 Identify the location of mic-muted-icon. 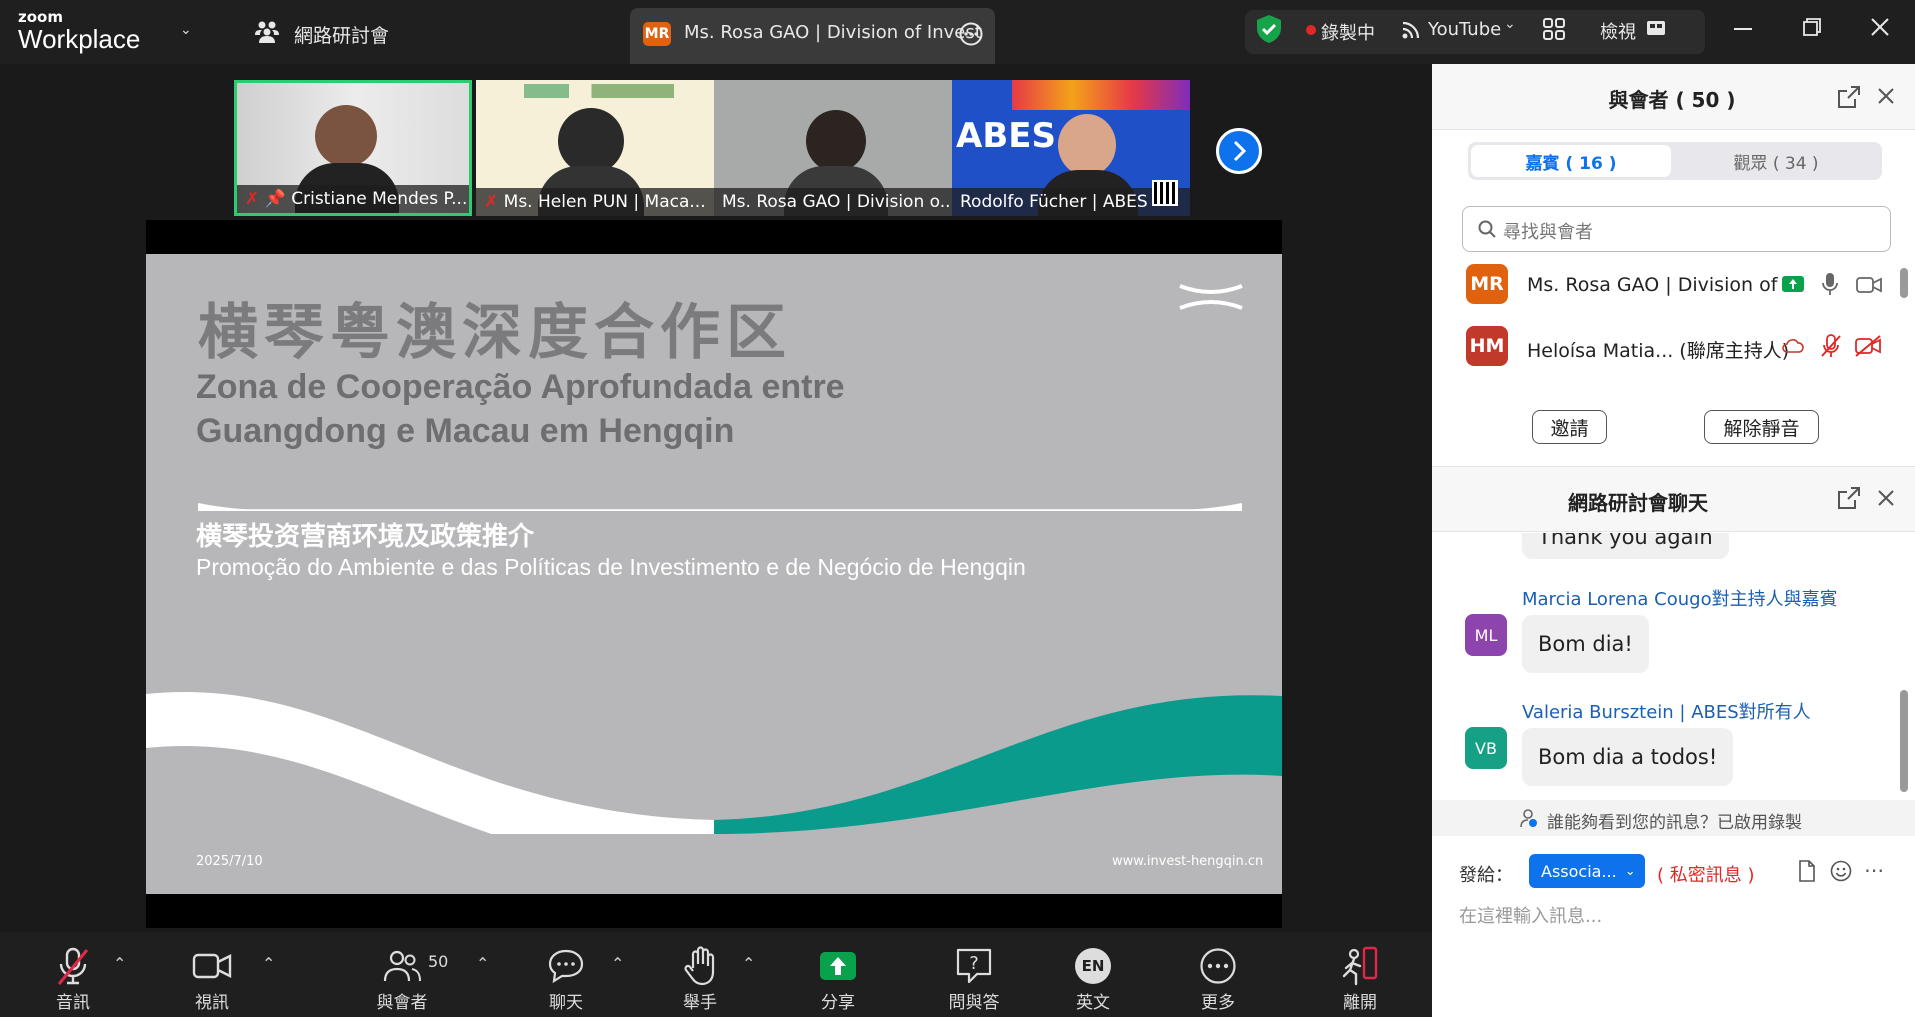
(1831, 346).